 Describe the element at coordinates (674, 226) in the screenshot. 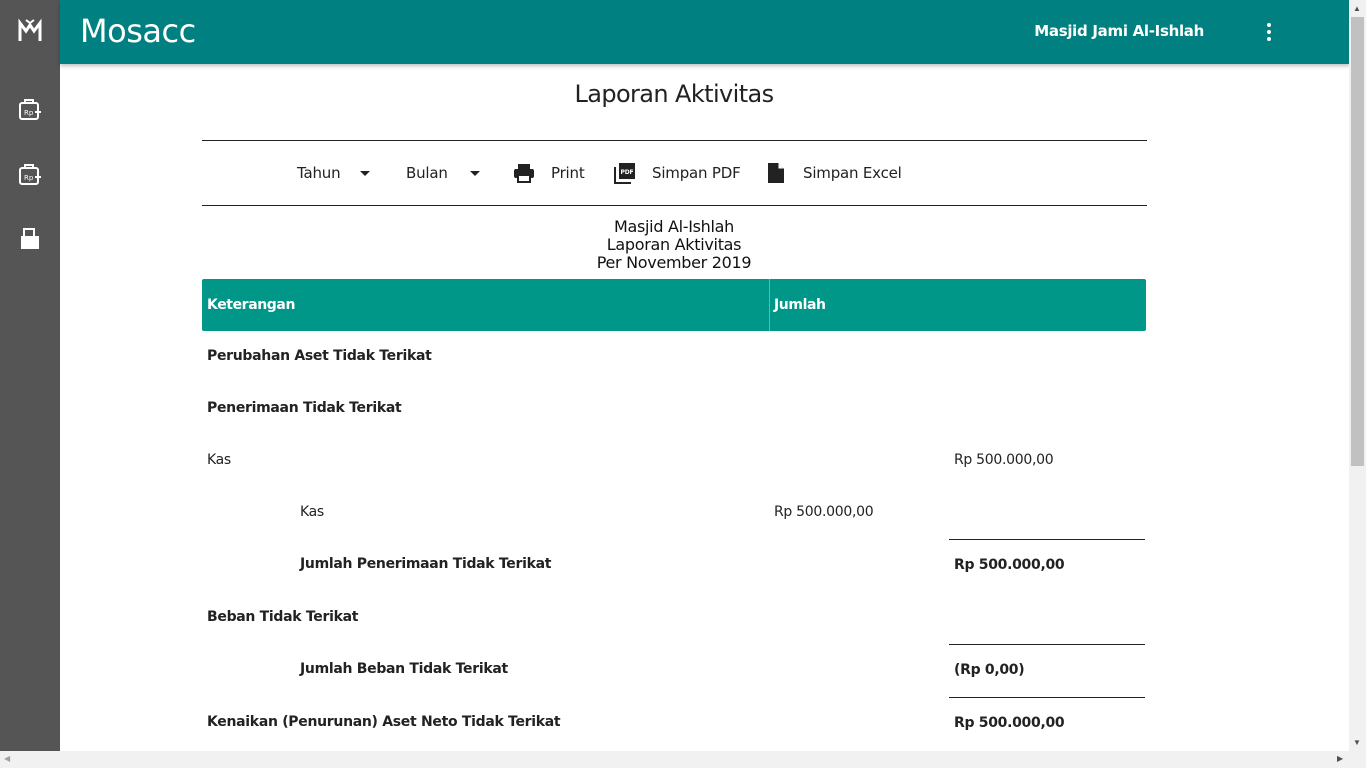

I see `report-org: Masjid Al-Ishlah` at that location.